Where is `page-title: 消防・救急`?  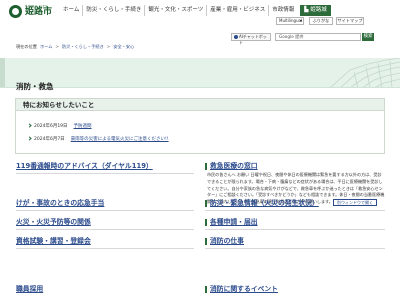
page-title: 消防・救急 is located at coordinates (35, 86).